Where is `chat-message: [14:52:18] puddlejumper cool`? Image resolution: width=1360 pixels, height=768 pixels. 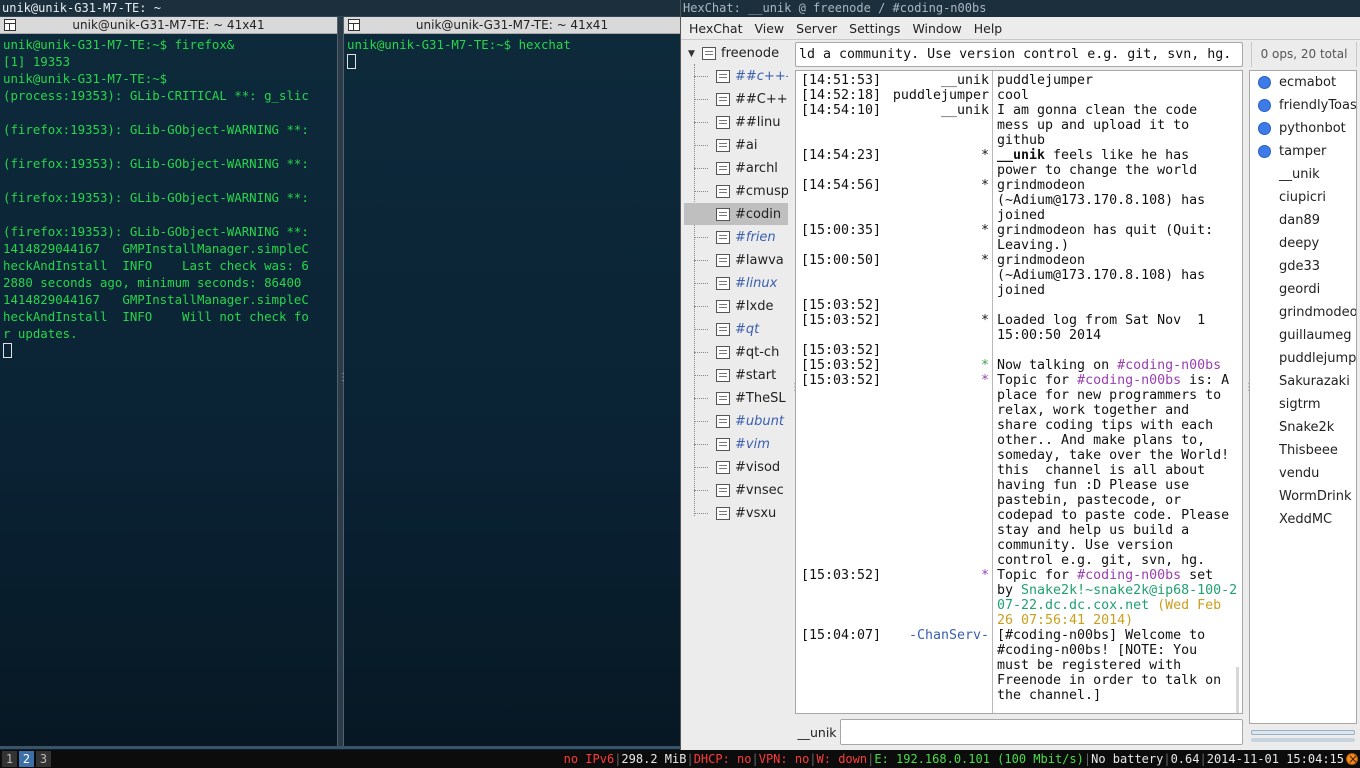
chat-message: [14:52:18] puddlejumper cool is located at coordinates (1019, 95).